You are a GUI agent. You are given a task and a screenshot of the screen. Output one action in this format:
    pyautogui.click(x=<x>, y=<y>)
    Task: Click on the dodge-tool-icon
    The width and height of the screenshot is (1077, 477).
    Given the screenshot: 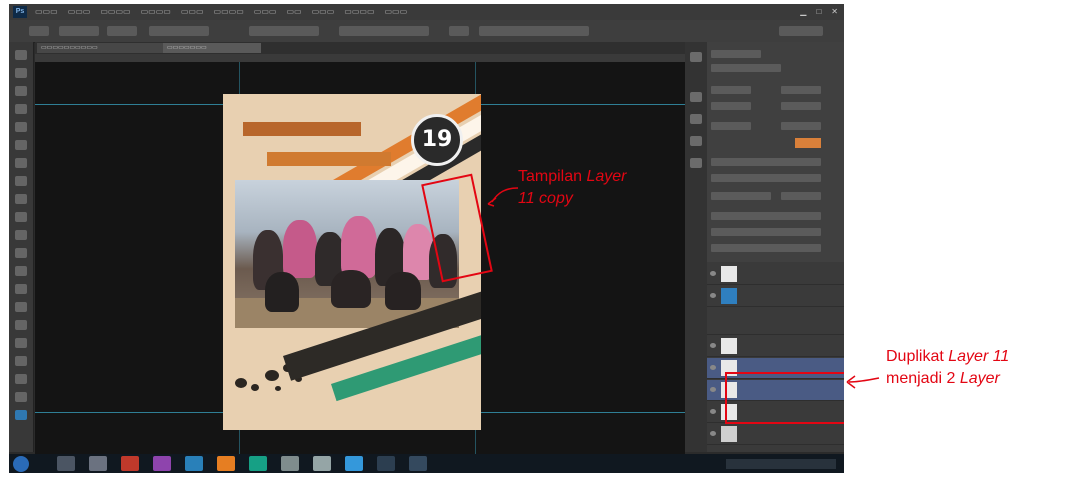 What is the action you would take?
    pyautogui.click(x=21, y=289)
    